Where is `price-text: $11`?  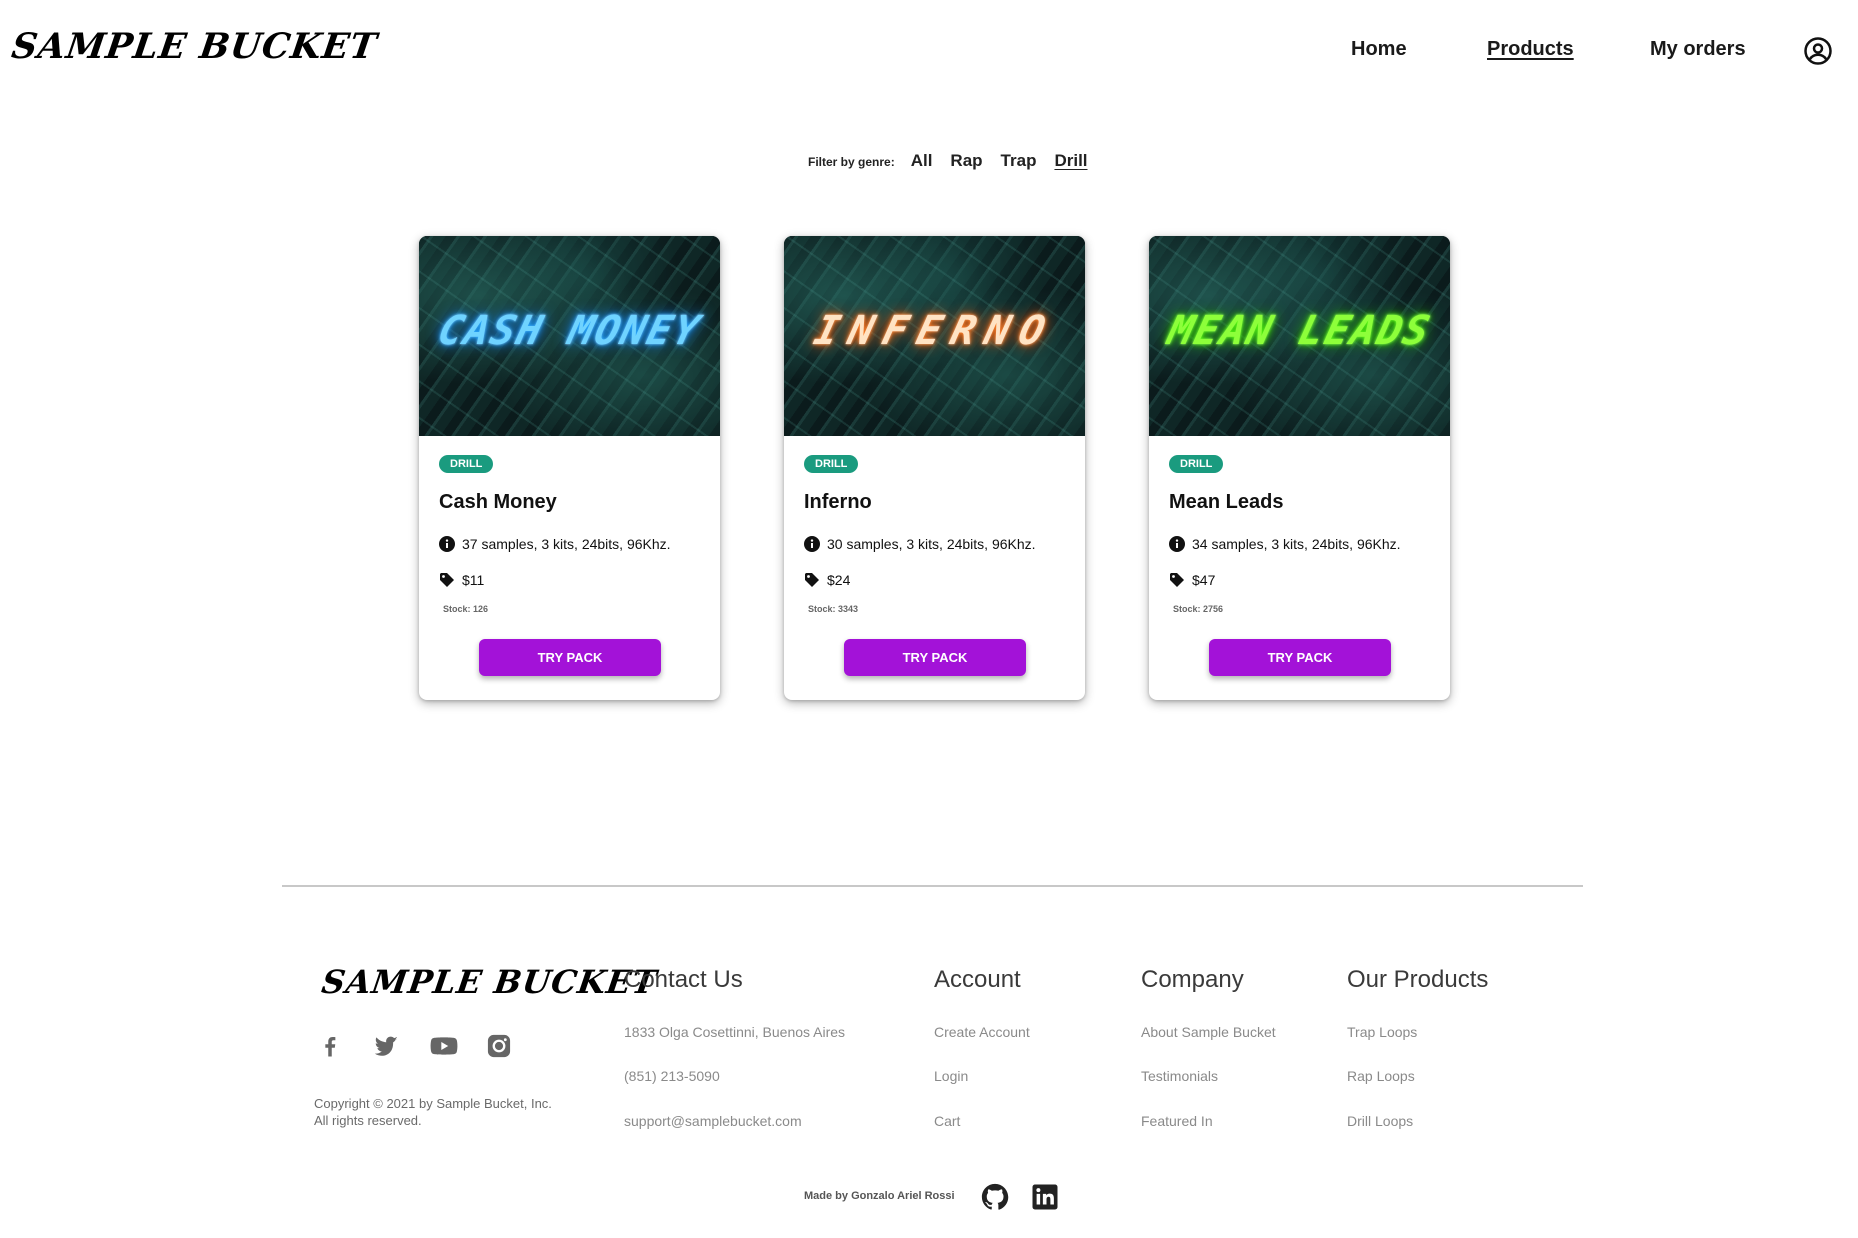 price-text: $11 is located at coordinates (473, 580).